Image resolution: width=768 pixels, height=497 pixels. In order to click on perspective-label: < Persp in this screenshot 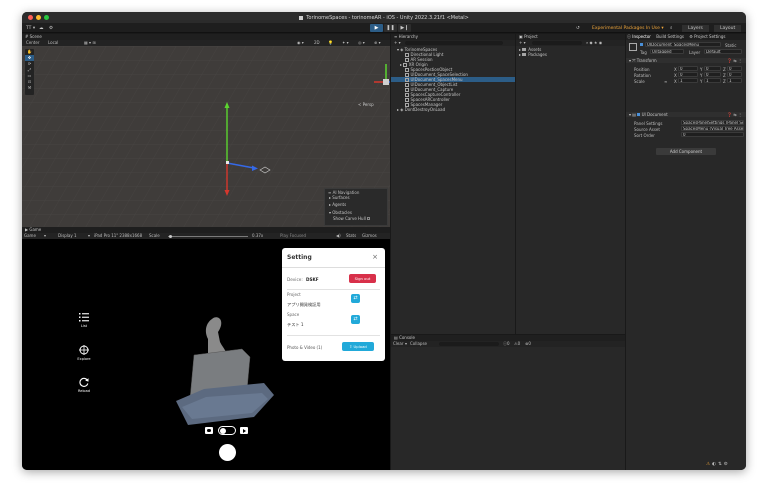, I will do `click(366, 104)`.